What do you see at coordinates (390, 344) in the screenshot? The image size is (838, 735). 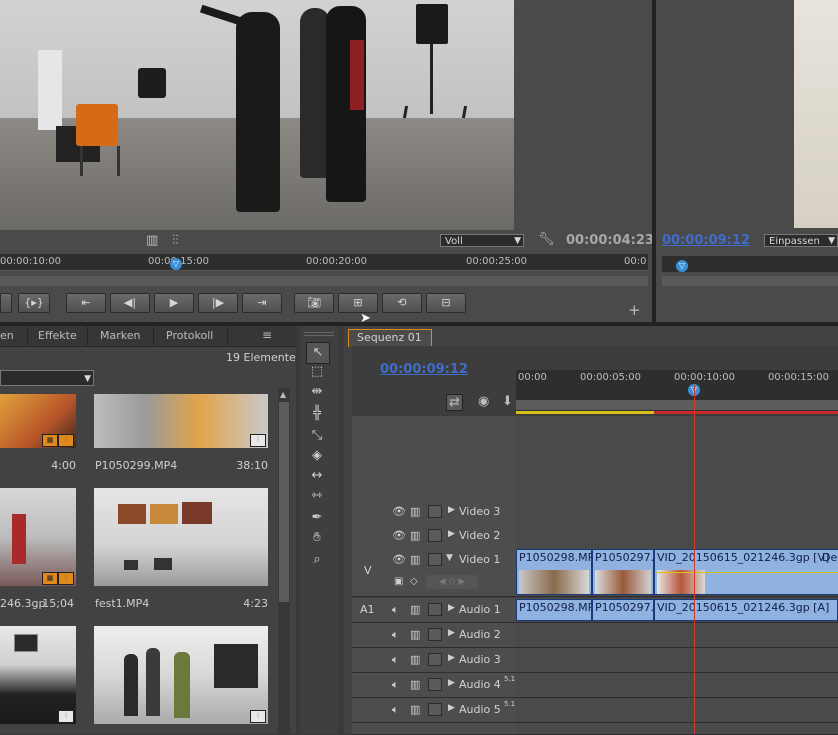 I see `tab-sequence: Sequenz 01 ✕` at bounding box center [390, 344].